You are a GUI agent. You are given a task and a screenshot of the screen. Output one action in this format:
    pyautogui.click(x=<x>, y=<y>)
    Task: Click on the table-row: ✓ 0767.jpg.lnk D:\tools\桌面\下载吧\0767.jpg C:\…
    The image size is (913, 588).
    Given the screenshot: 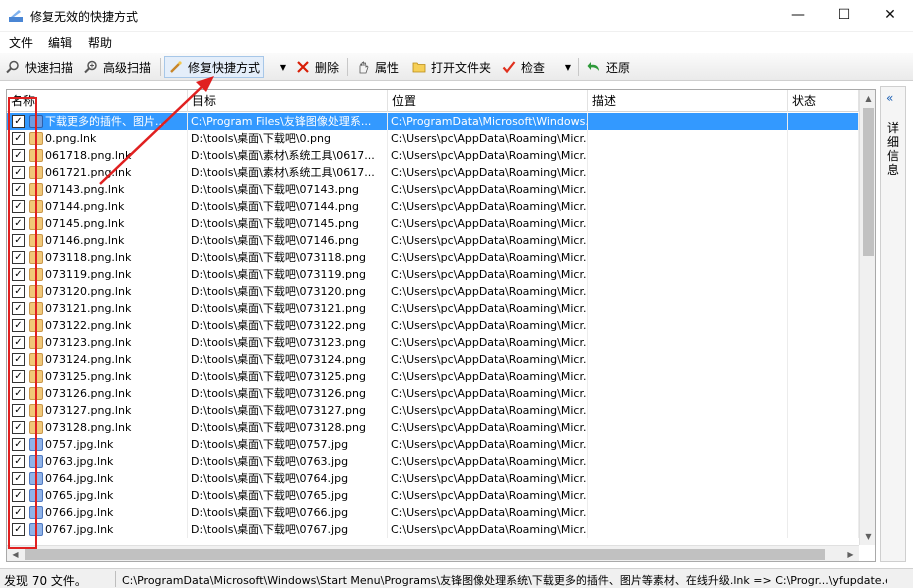 What is the action you would take?
    pyautogui.click(x=433, y=529)
    